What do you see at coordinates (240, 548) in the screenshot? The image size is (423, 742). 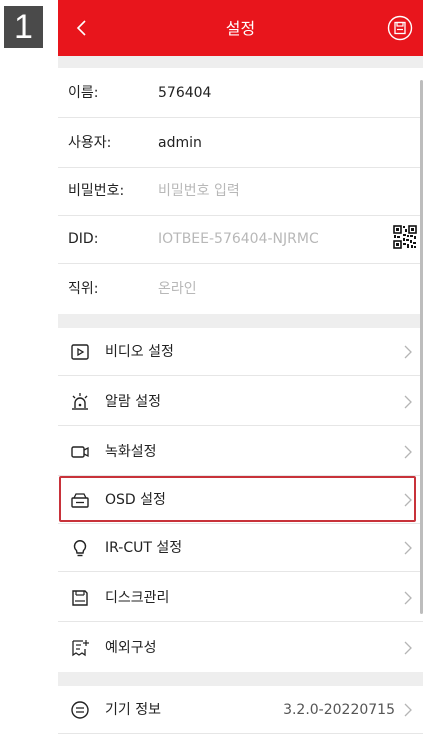 I see `menu-item-ircut: IR-CUT 설정` at bounding box center [240, 548].